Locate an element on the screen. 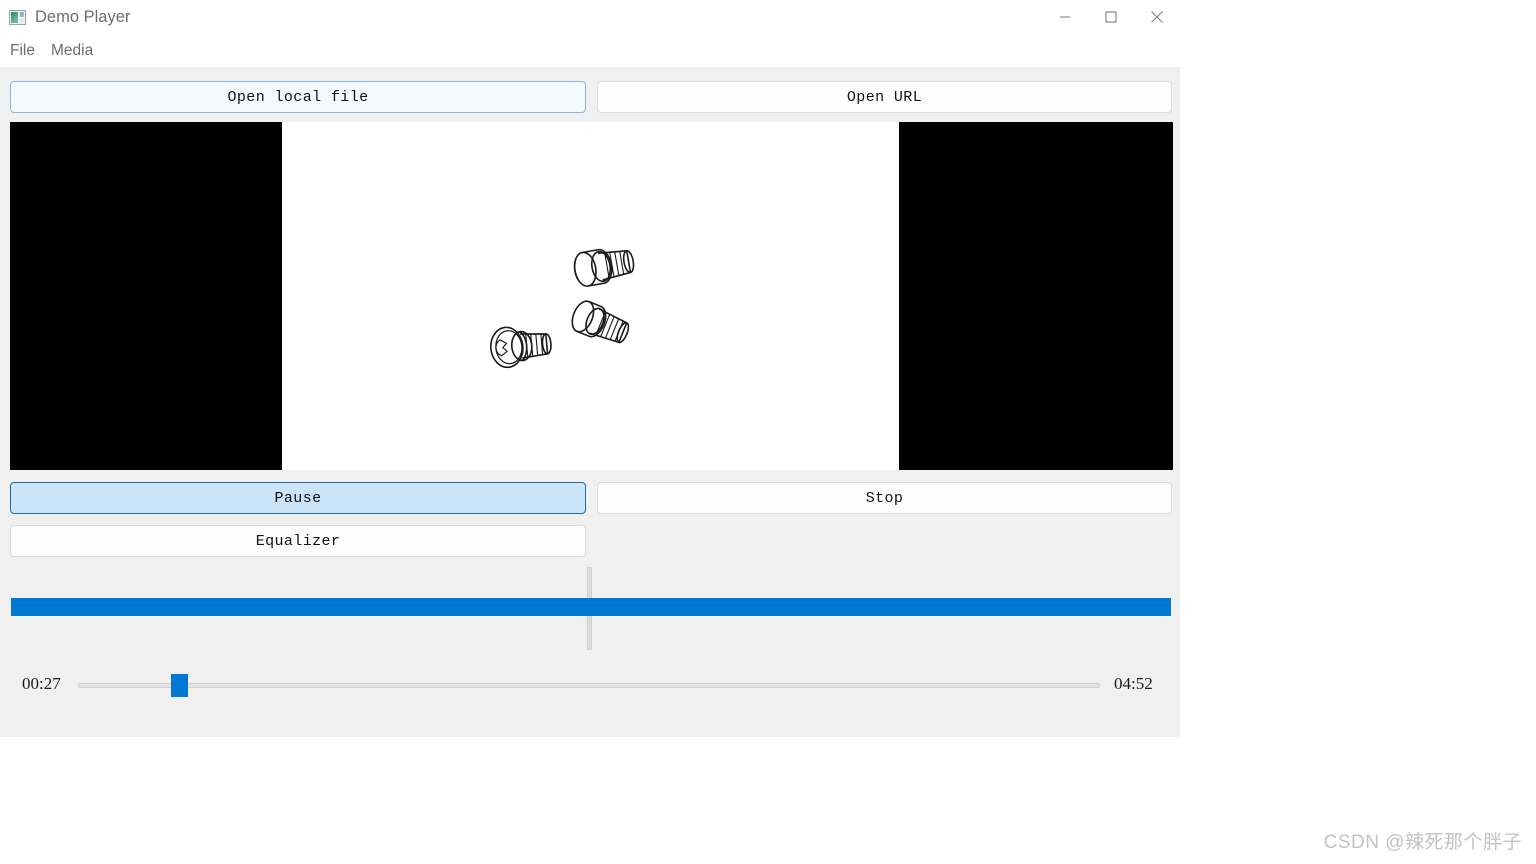 Image resolution: width=1536 pixels, height=864 pixels. menu-bar: File Media is located at coordinates (590, 50).